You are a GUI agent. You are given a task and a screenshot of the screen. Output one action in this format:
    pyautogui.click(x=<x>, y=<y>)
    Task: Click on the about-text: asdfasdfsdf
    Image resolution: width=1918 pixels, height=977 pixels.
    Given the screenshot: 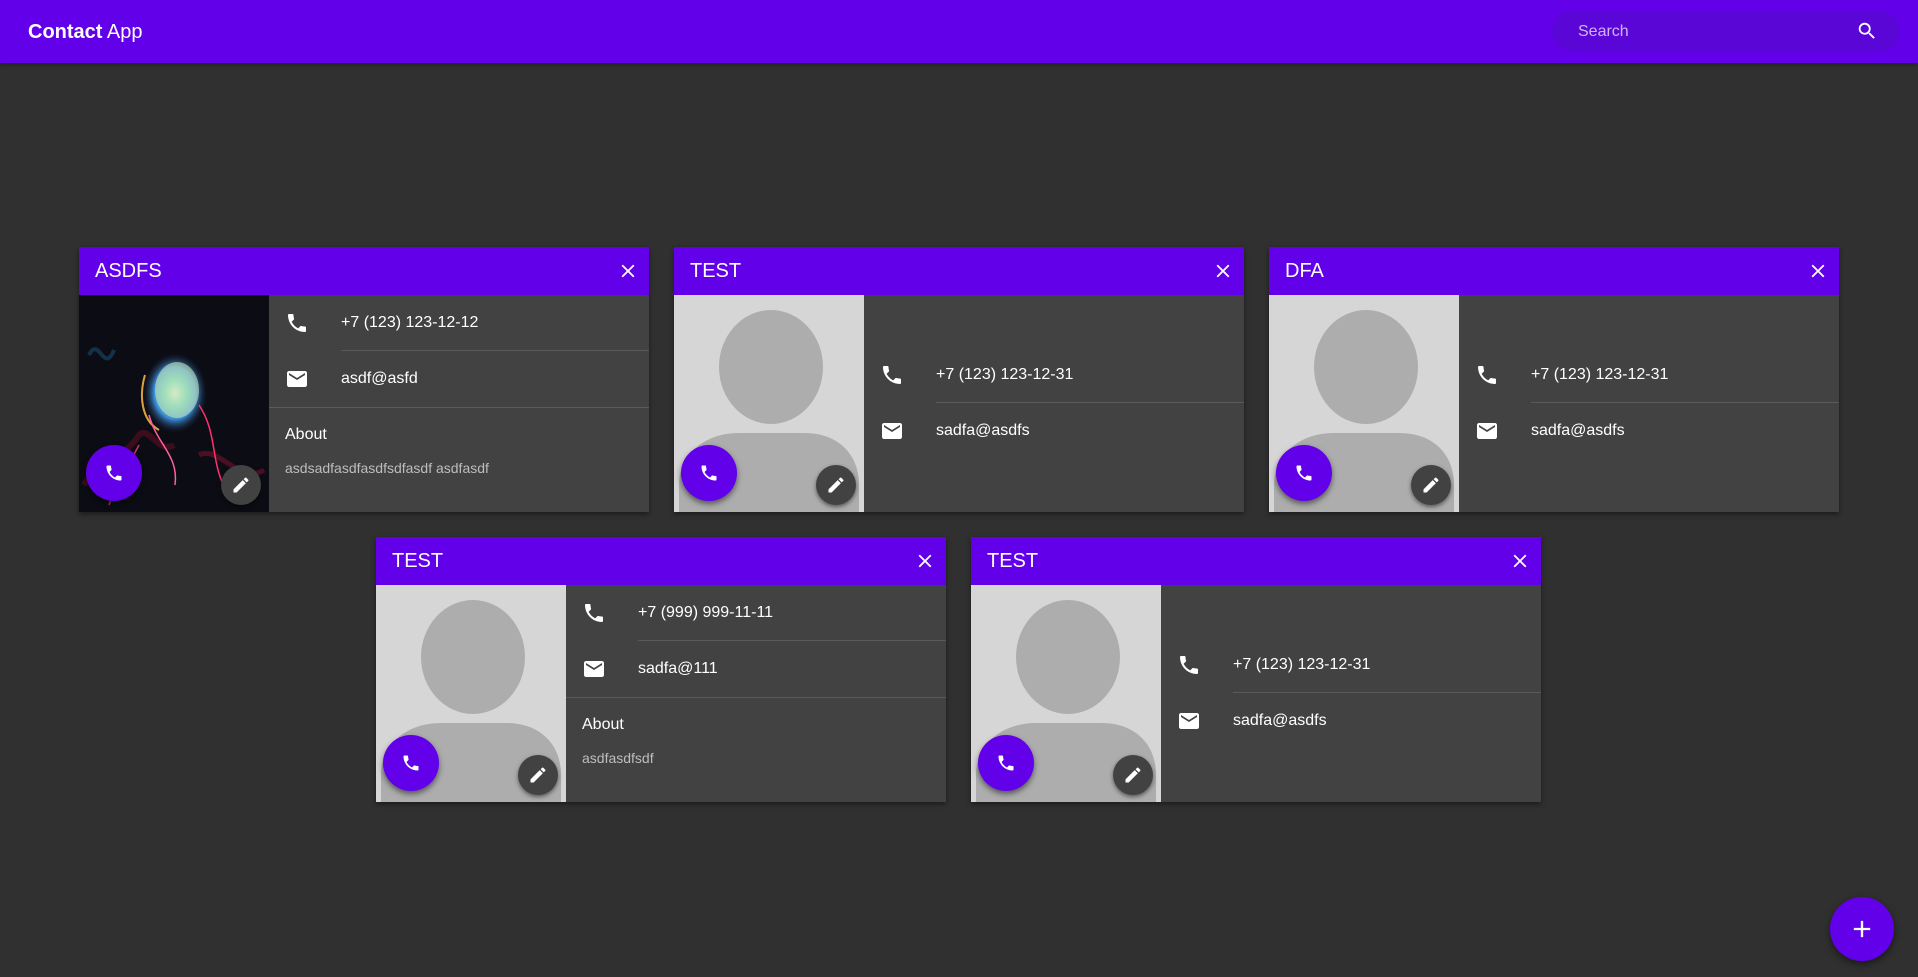 What is the action you would take?
    pyautogui.click(x=618, y=758)
    